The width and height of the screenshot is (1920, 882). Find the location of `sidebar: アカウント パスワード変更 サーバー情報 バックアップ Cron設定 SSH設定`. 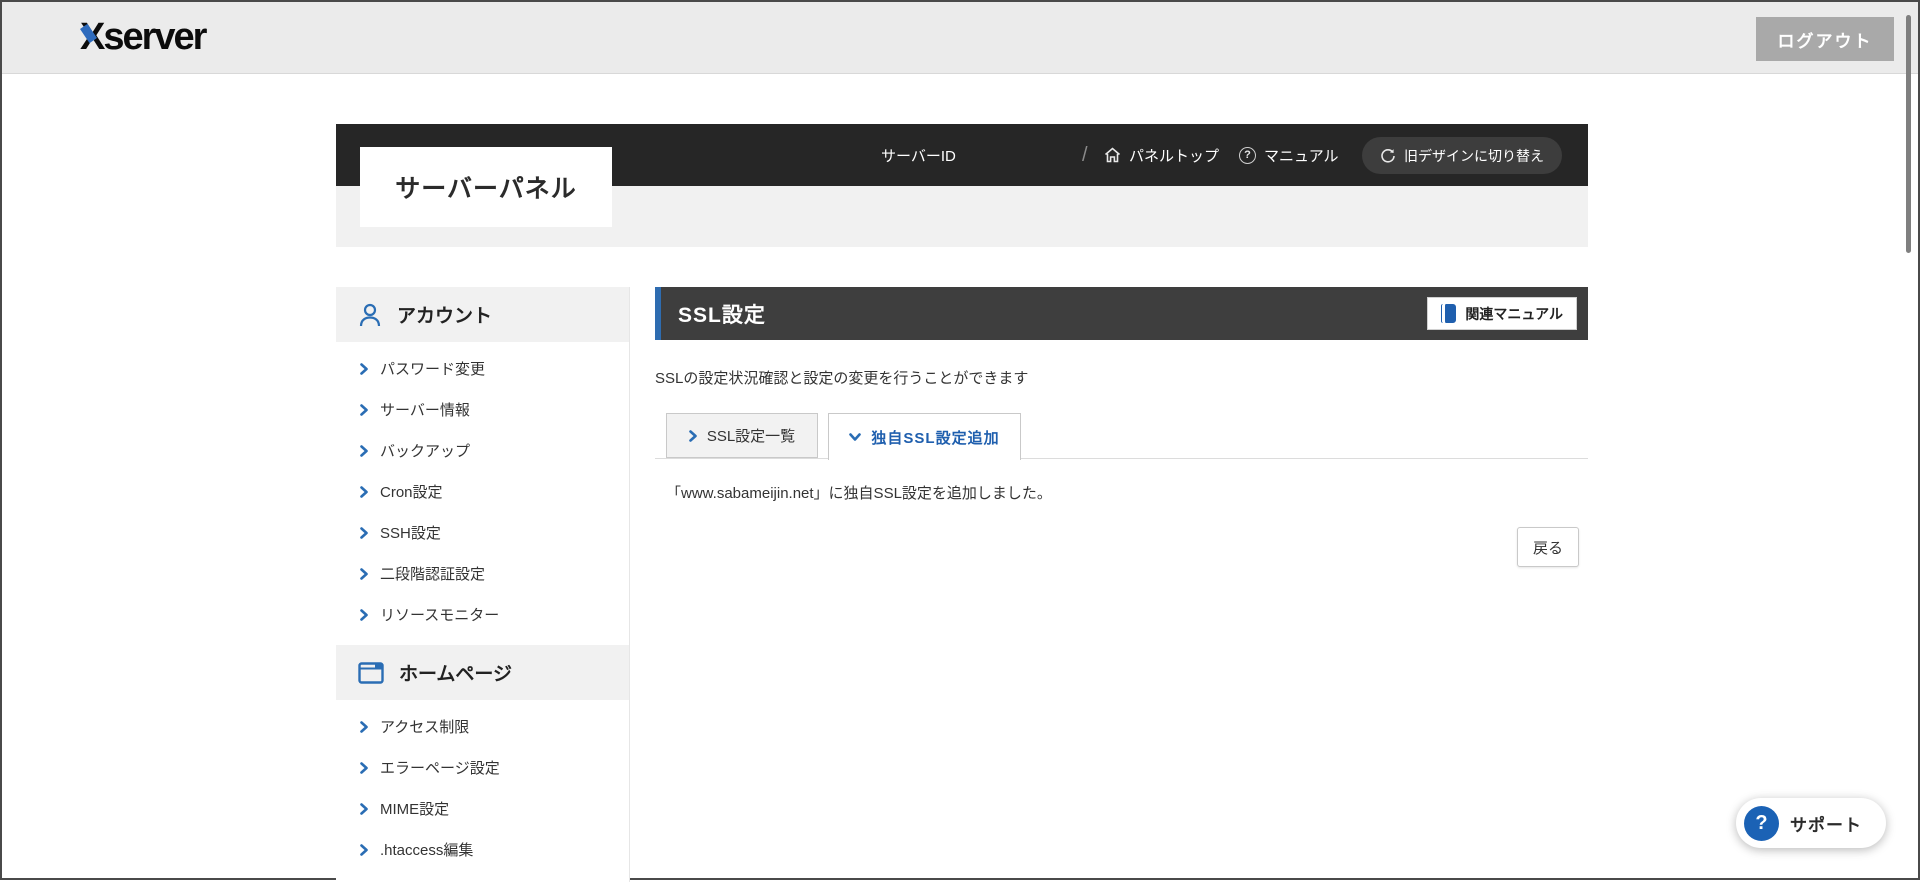

sidebar: アカウント パスワード変更 サーバー情報 バックアップ Cron設定 SSH設定 is located at coordinates (483, 584).